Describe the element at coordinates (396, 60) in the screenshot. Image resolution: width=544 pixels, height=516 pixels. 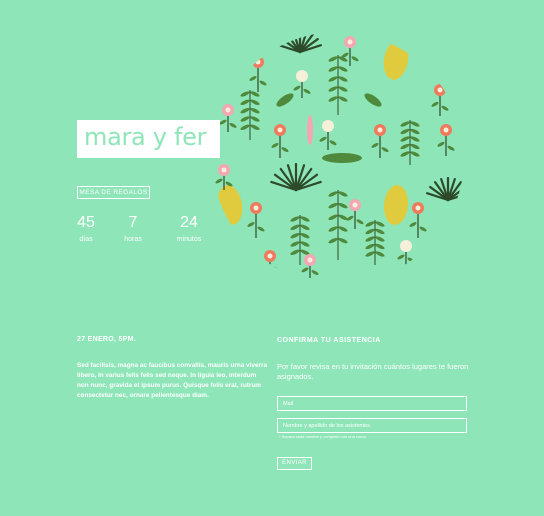
I see `yellow-leaf-top` at that location.